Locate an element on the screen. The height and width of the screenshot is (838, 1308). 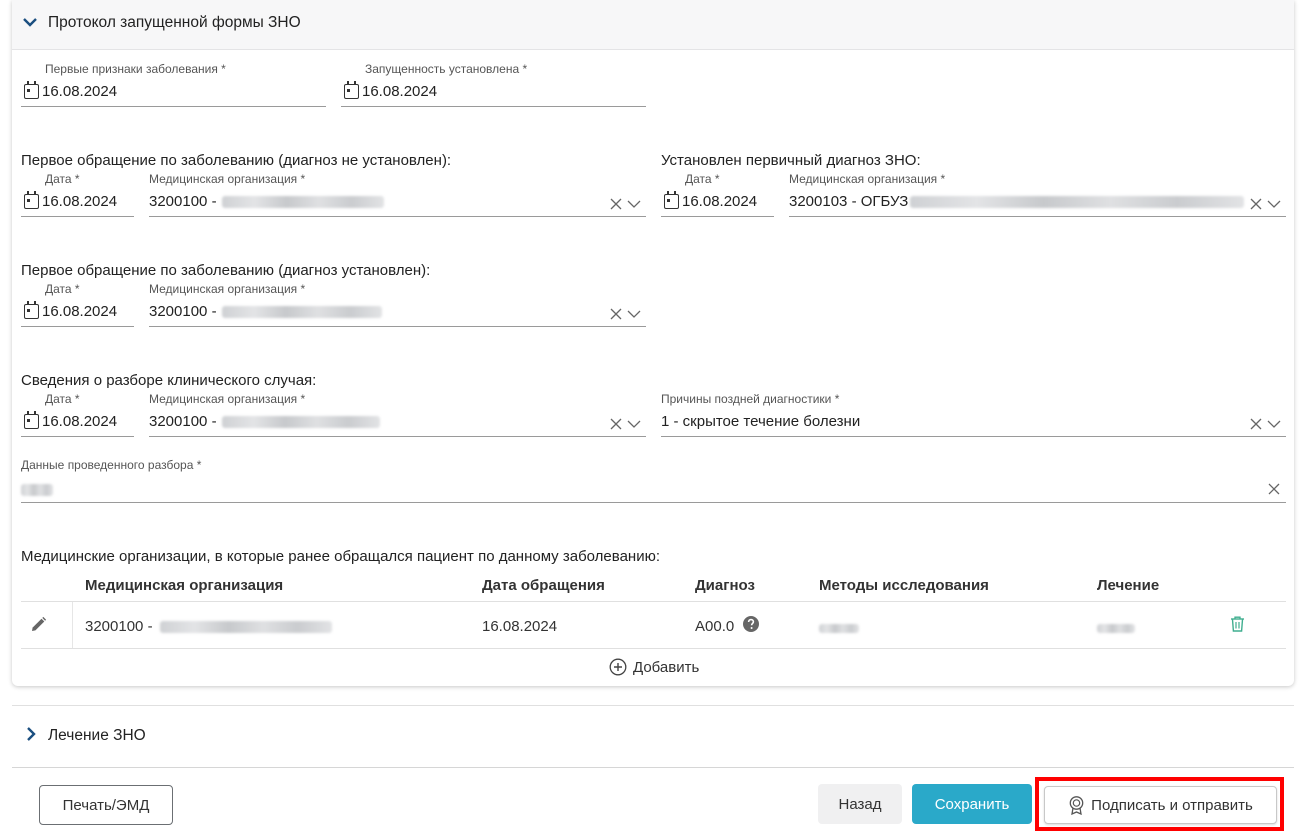
first-visit-dx-date-label: Дата * is located at coordinates (62, 289).